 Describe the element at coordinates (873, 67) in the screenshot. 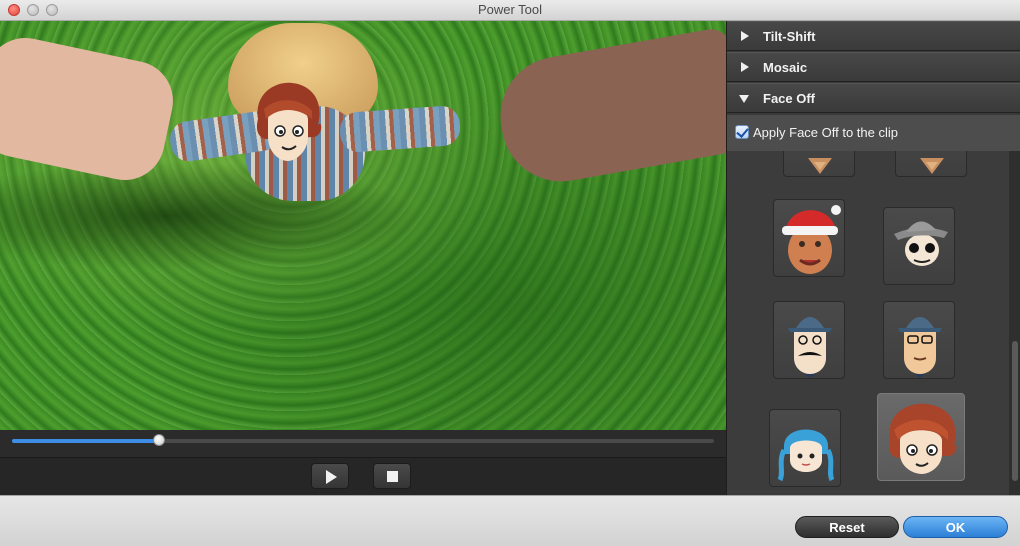

I see `section-mosaic: Mosaic` at that location.